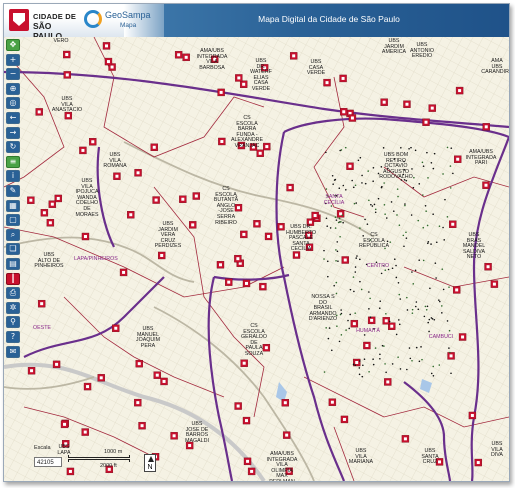 The height and width of the screenshot is (488, 515). Describe the element at coordinates (323, 308) in the screenshot. I see `map-label: NOSSA S DO BRASIL ARMANDO D'ARIENZO` at that location.